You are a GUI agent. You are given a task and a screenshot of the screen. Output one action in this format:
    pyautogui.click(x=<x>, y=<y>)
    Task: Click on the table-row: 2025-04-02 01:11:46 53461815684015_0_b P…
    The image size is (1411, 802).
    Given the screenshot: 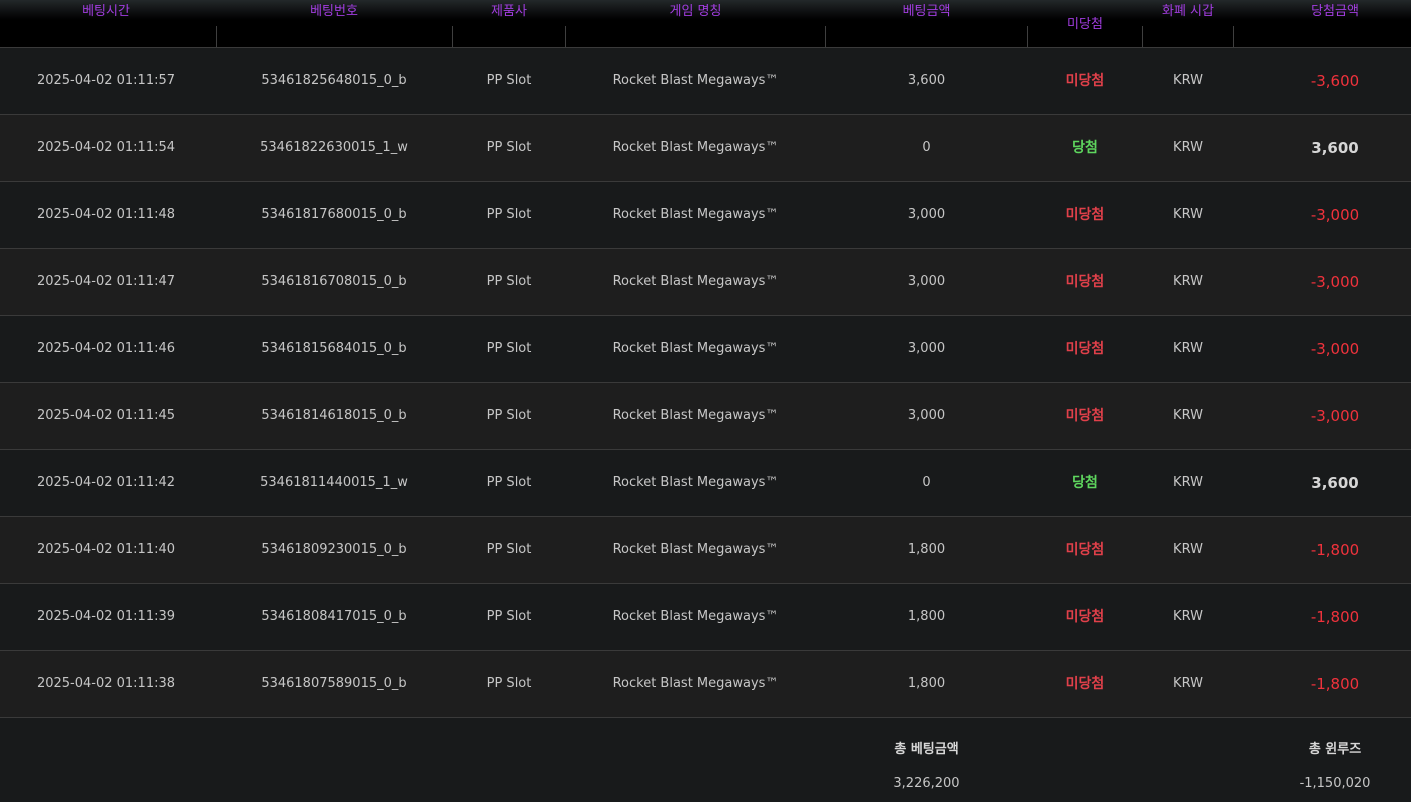 What is the action you would take?
    pyautogui.click(x=705, y=349)
    